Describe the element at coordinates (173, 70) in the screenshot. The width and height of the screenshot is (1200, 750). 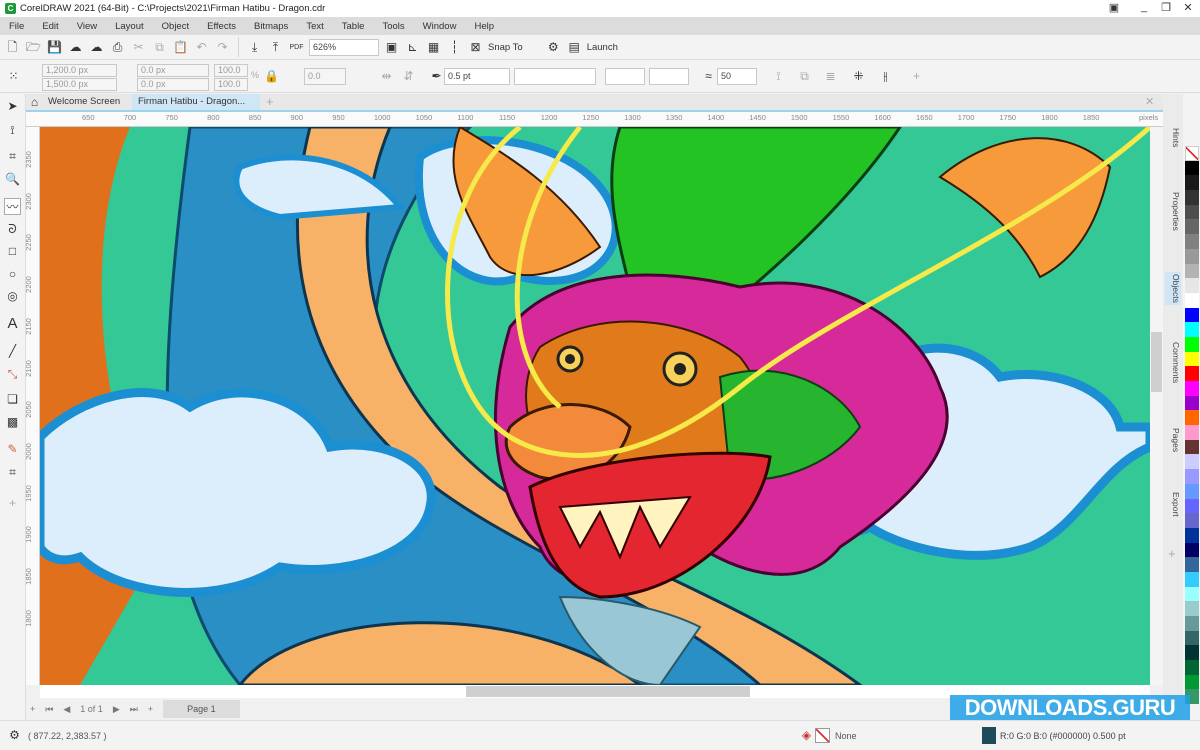
I see `position-x-field: 0.0 px` at that location.